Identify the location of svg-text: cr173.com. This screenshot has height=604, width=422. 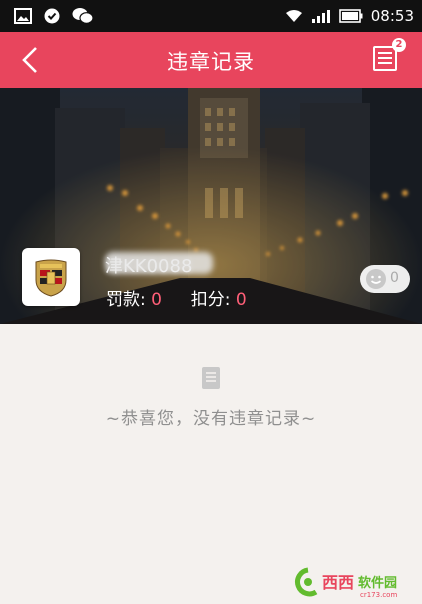
(378, 595).